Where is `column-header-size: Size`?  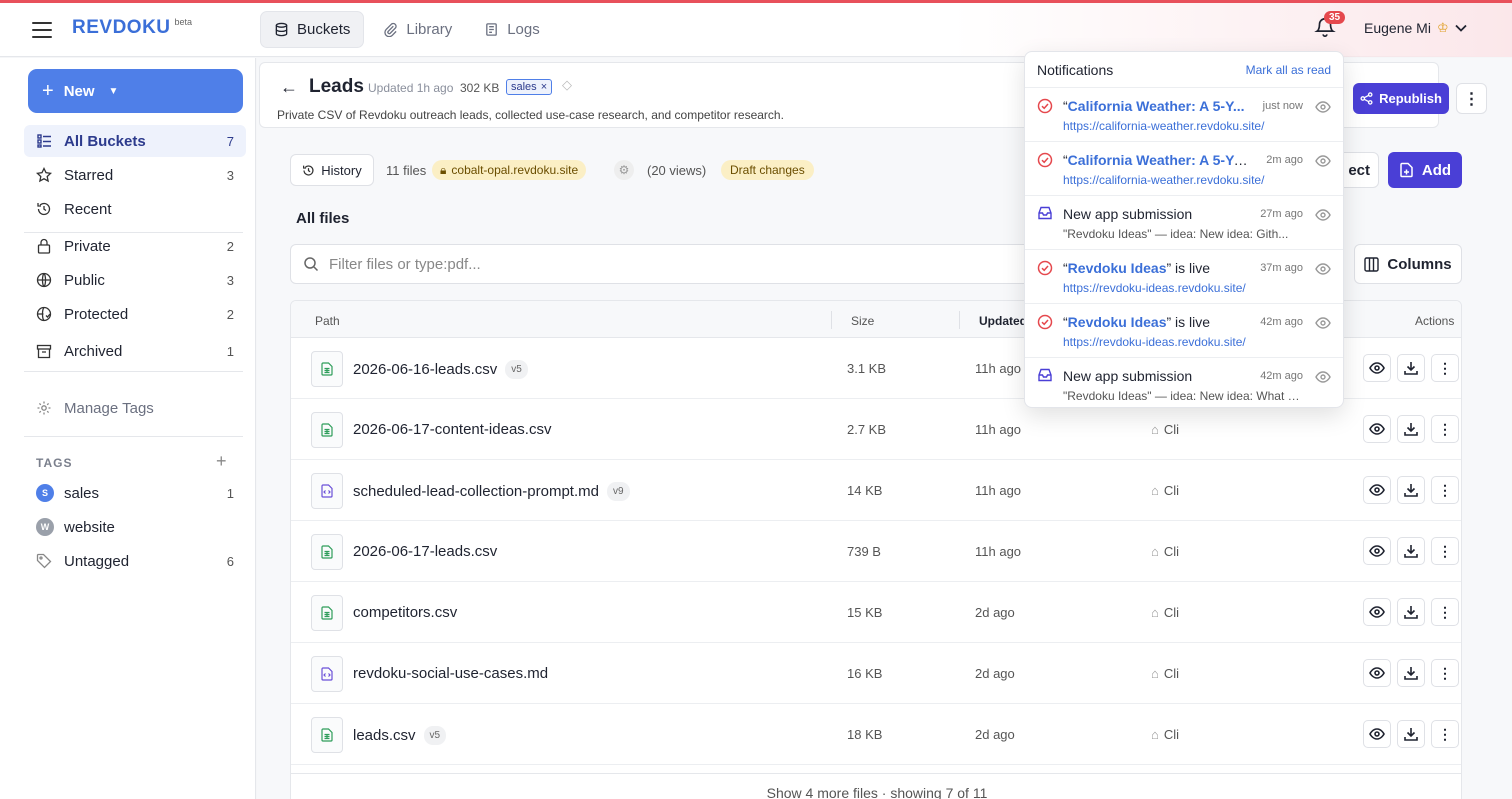
column-header-size: Size is located at coordinates (862, 321).